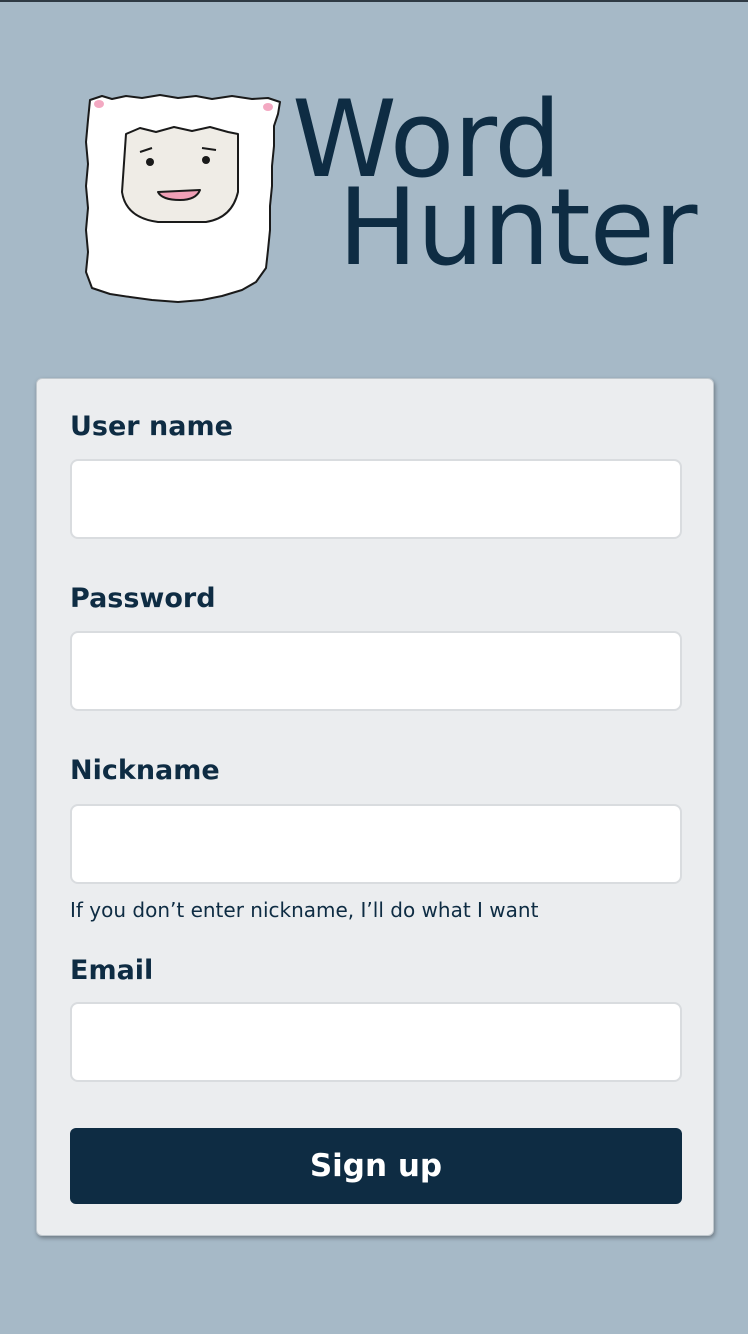 The height and width of the screenshot is (1334, 748). What do you see at coordinates (376, 1166) in the screenshot?
I see `sign-up-button: Sign up` at bounding box center [376, 1166].